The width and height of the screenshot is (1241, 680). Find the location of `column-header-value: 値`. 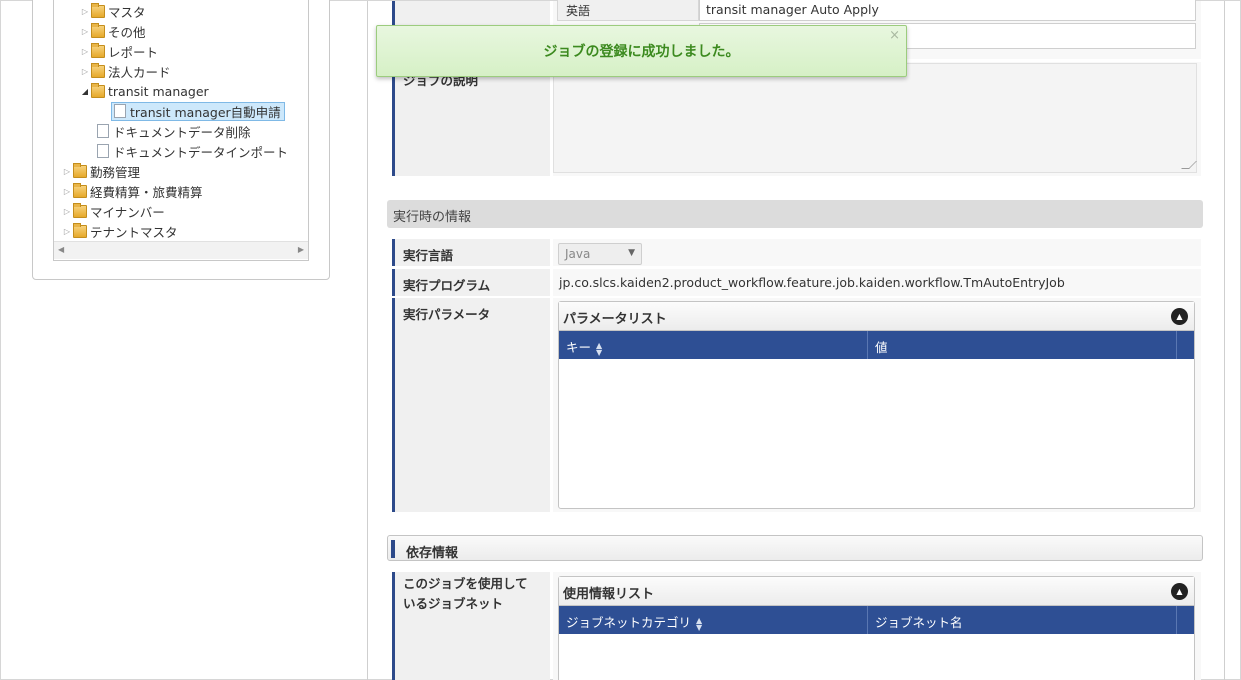

column-header-value: 値 is located at coordinates (1022, 345).